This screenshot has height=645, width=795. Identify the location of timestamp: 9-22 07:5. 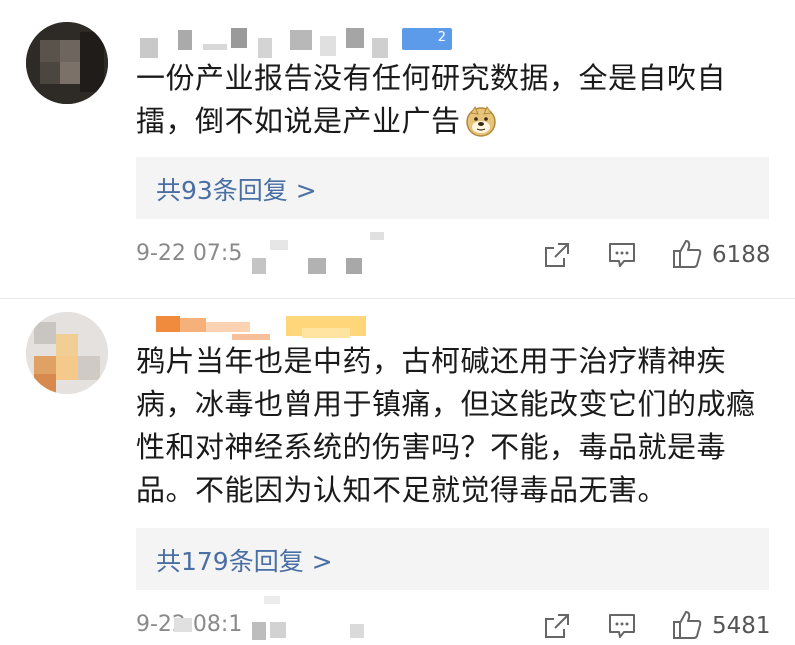
(189, 253).